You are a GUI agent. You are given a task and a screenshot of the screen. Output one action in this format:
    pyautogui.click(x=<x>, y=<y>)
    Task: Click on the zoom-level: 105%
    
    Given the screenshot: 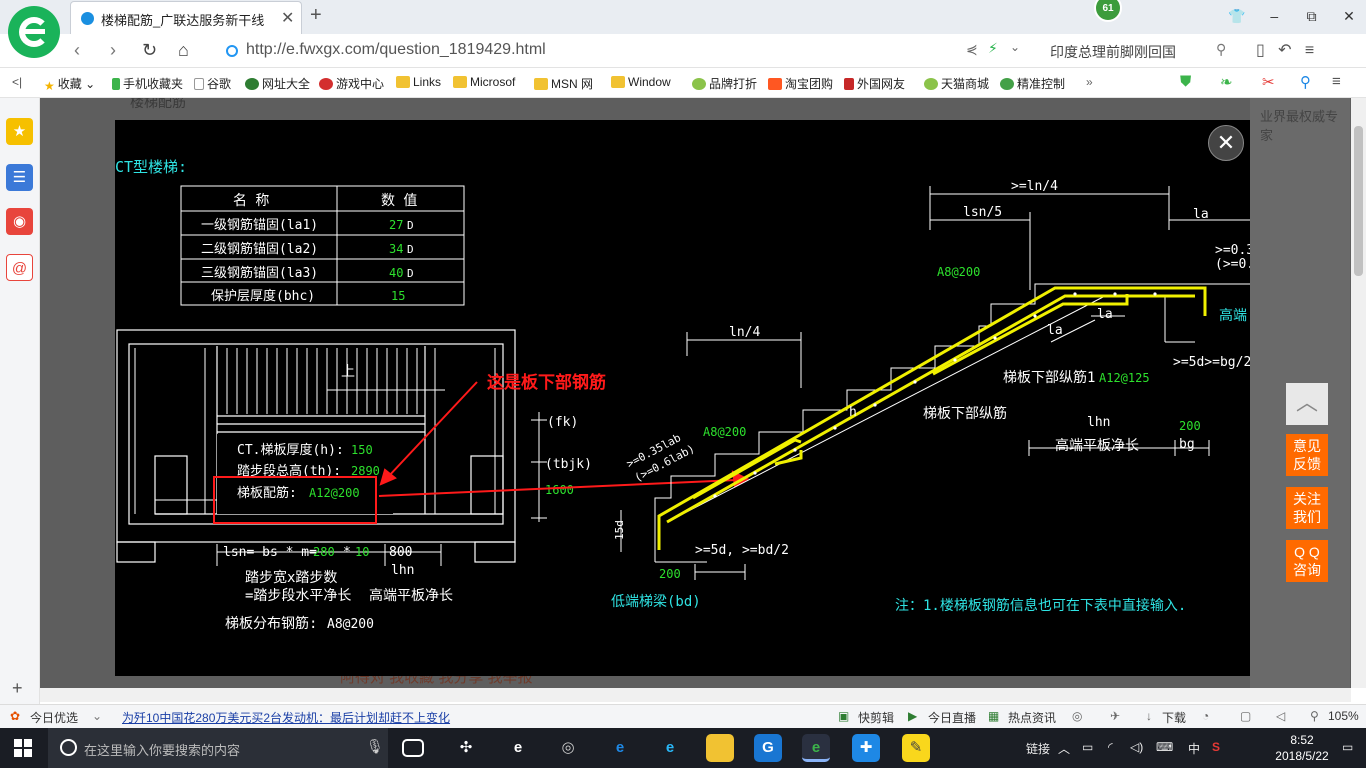 What is the action you would take?
    pyautogui.click(x=1343, y=716)
    